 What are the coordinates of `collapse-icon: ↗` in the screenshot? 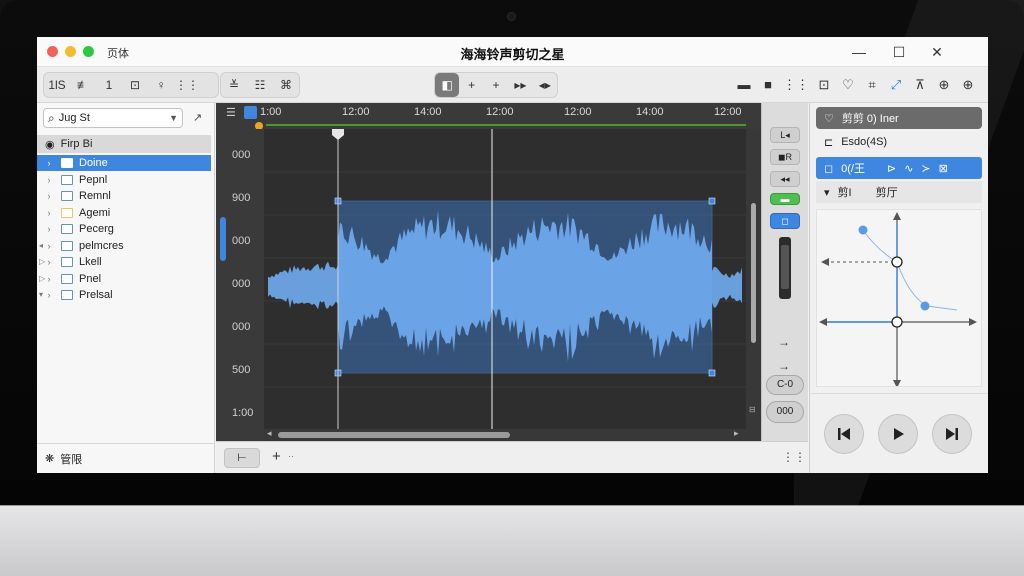 It's located at (197, 117).